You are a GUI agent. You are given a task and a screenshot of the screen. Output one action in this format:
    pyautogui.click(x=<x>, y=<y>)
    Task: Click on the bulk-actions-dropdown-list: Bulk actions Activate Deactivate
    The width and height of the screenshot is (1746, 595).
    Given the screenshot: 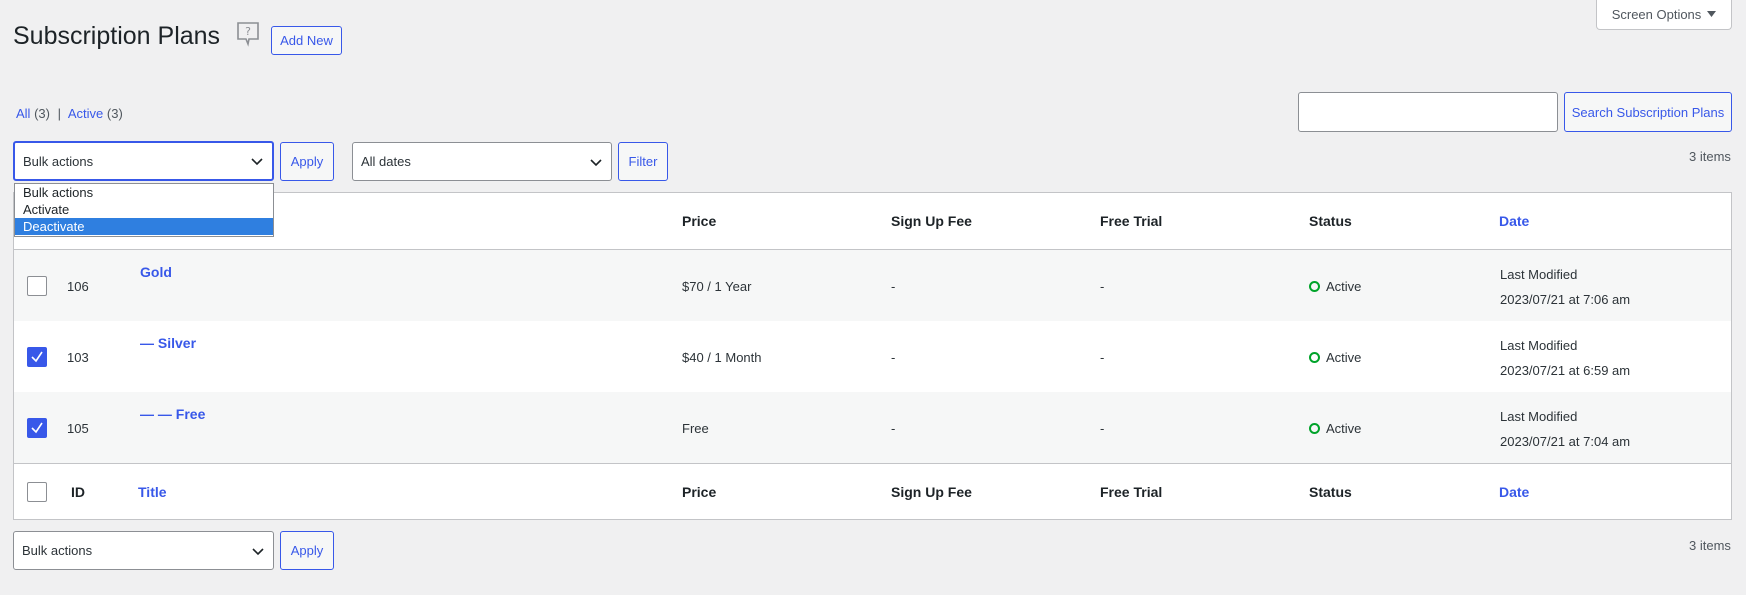 What is the action you would take?
    pyautogui.click(x=144, y=210)
    